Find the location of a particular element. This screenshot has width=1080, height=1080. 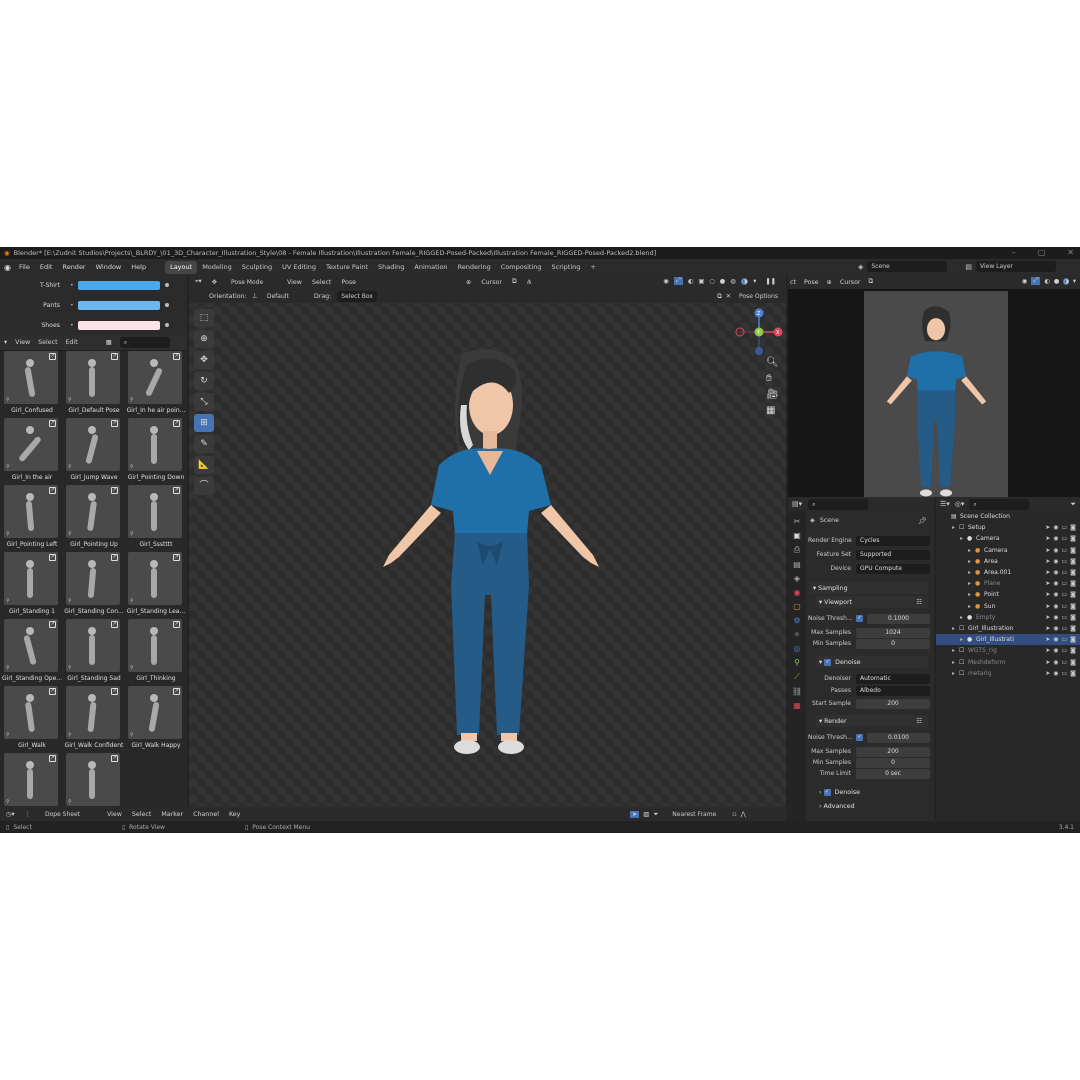

scene-field: Scene is located at coordinates (907, 266).